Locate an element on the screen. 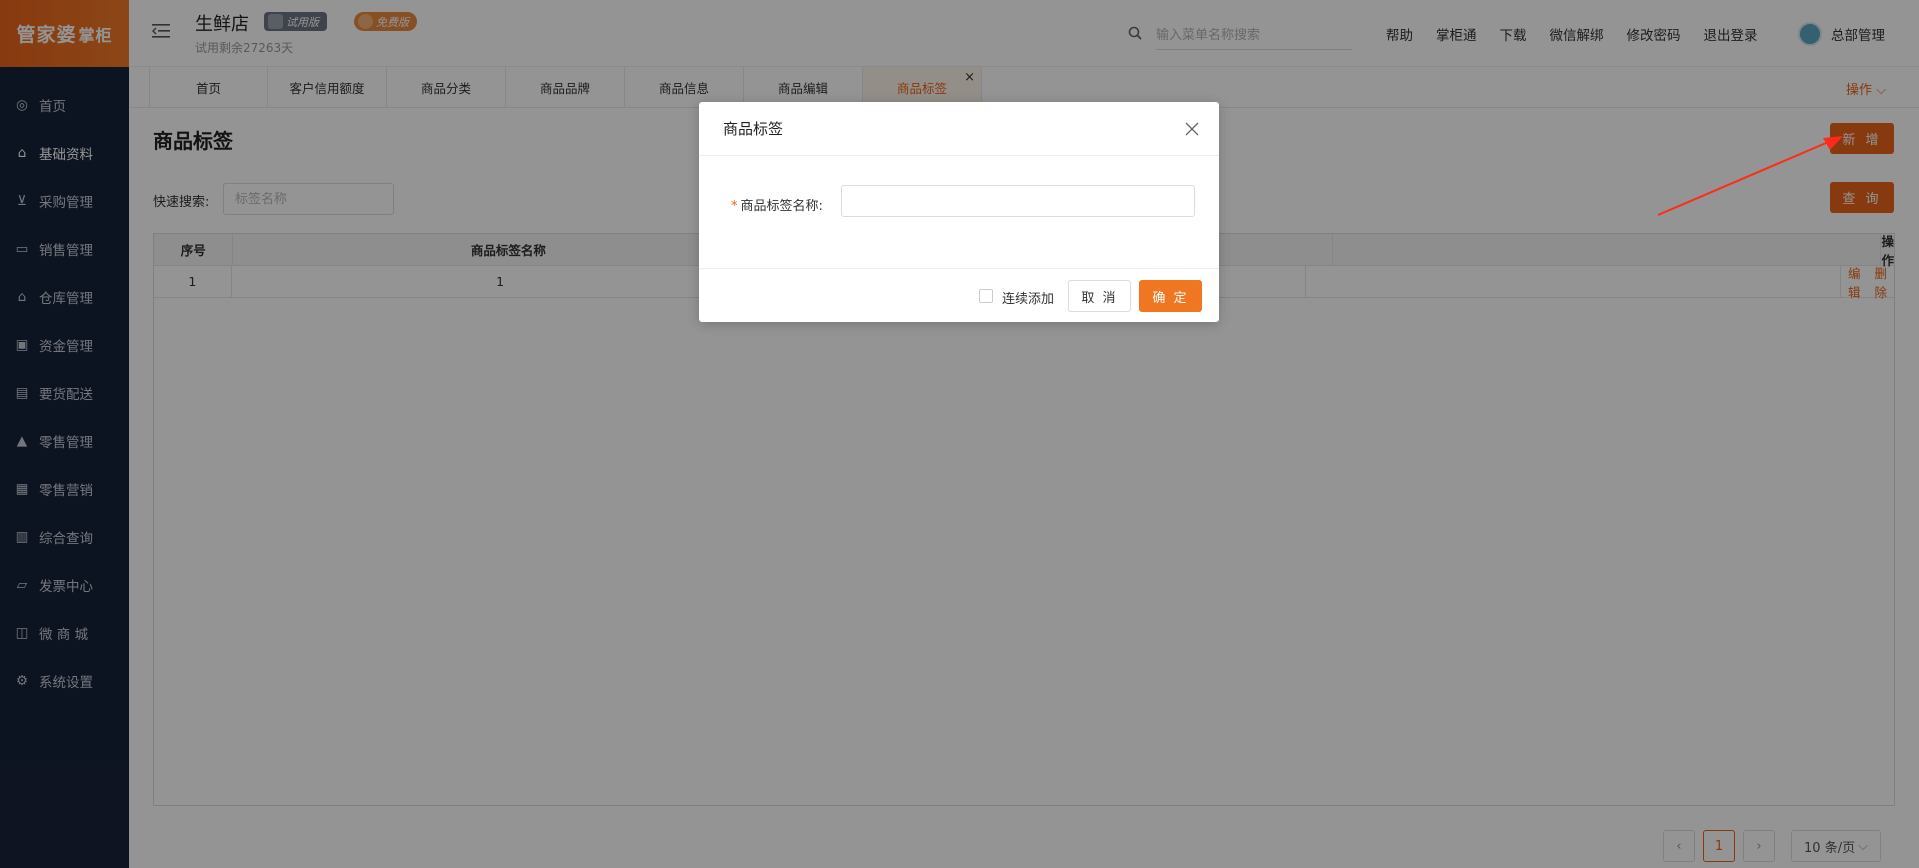 Image resolution: width=1919 pixels, height=868 pixels. dialog-title: 商品标签 is located at coordinates (959, 129).